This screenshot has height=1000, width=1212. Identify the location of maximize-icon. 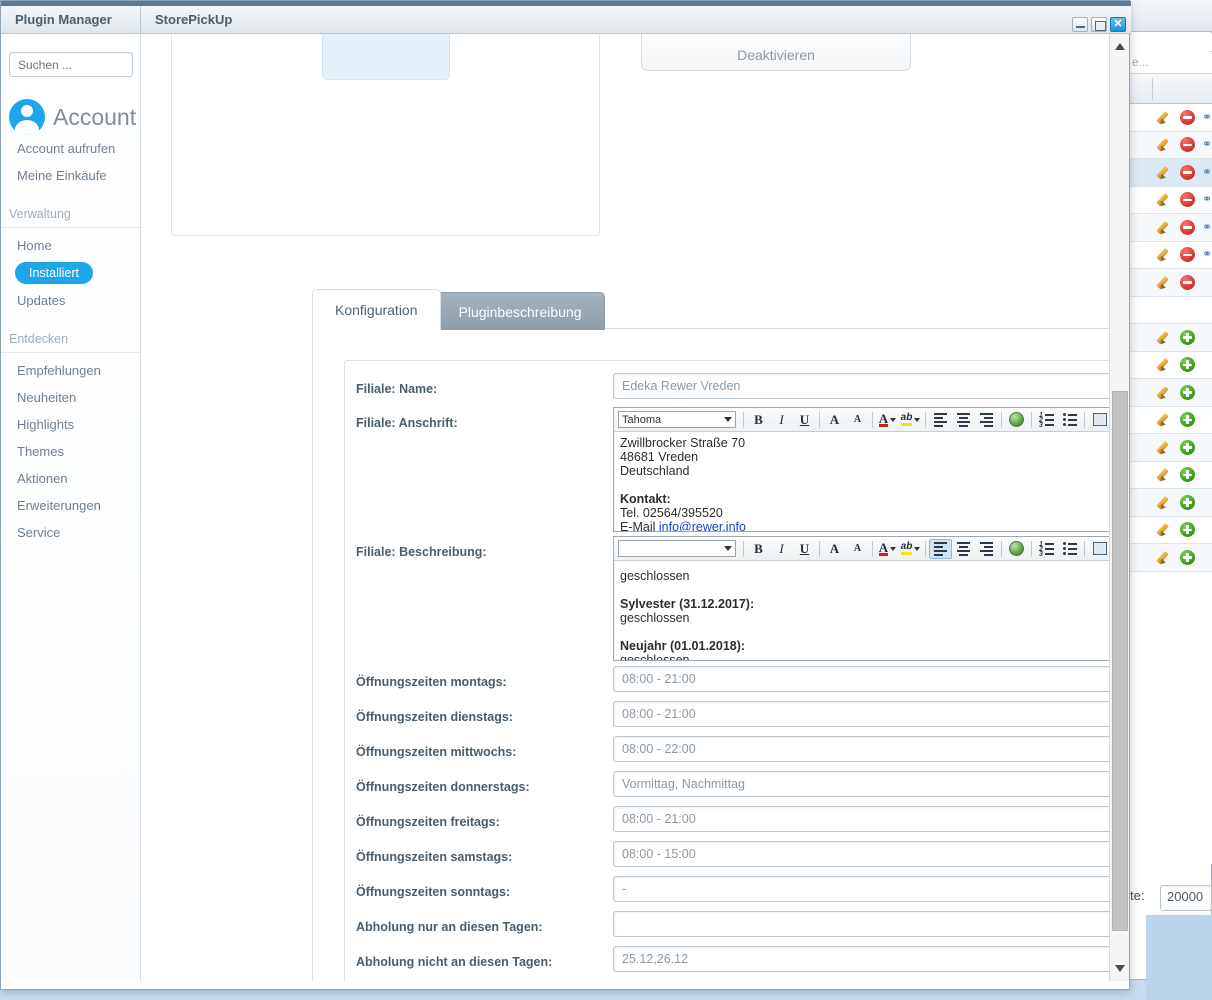
(1099, 24).